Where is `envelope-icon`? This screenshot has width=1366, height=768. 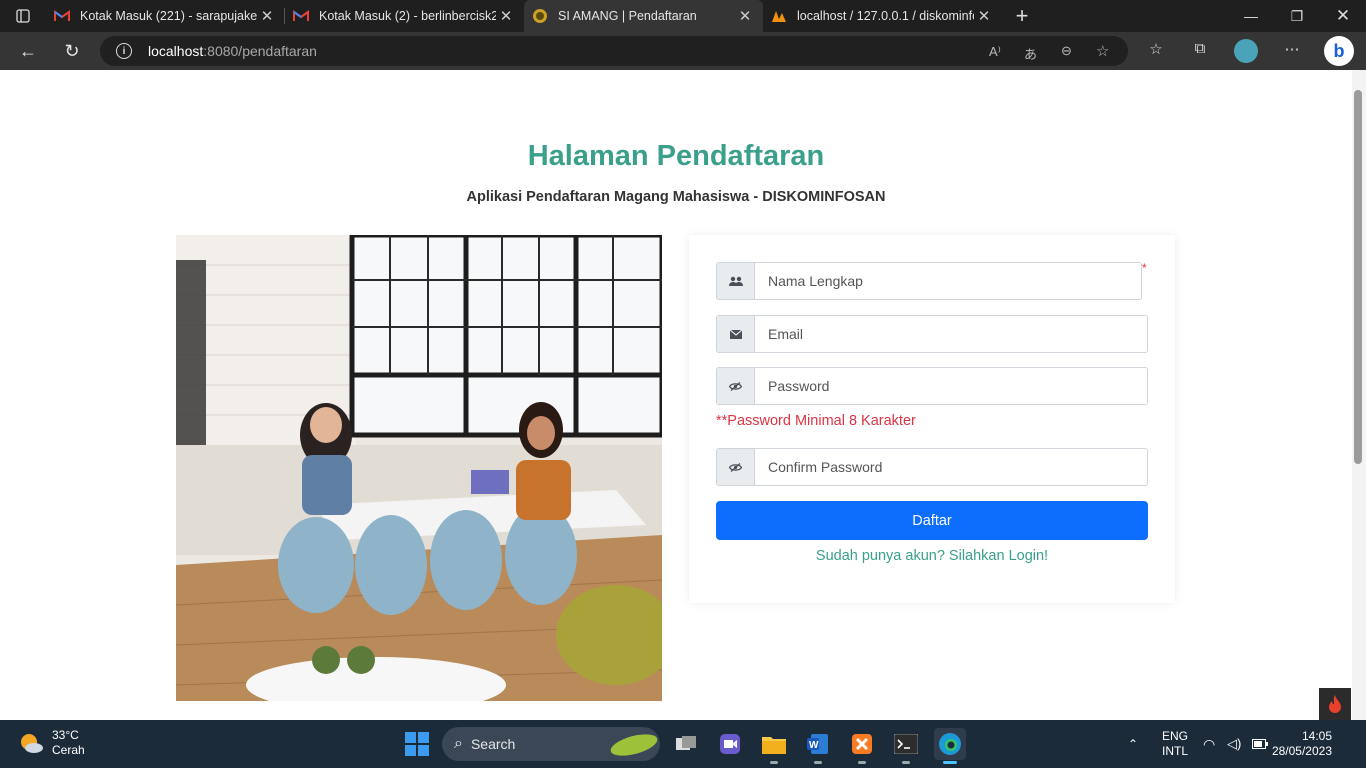
envelope-icon is located at coordinates (736, 334).